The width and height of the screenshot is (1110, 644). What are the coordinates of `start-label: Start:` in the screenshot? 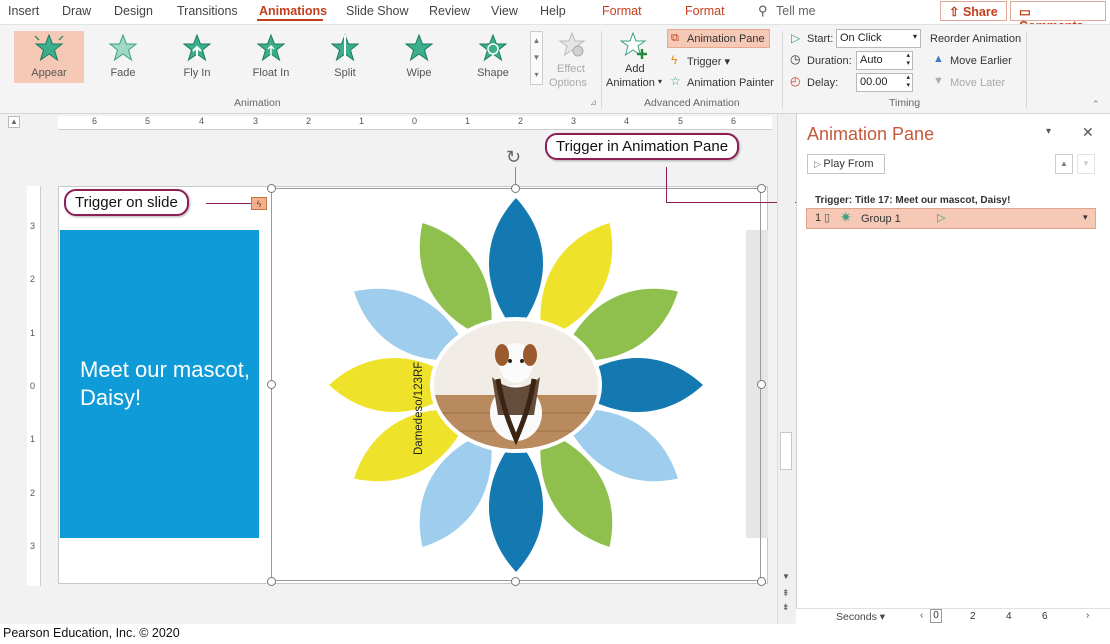 It's located at (820, 39).